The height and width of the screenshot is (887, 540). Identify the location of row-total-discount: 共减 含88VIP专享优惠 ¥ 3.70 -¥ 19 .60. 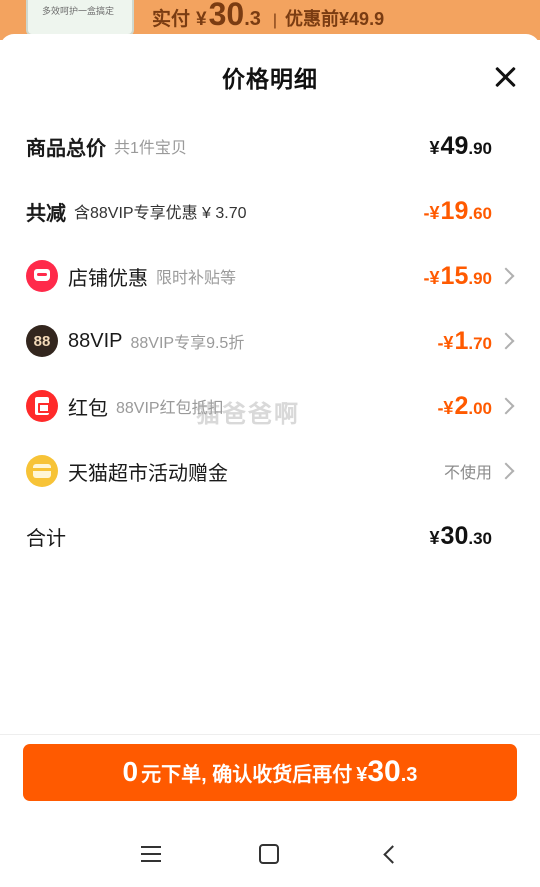
(272, 211).